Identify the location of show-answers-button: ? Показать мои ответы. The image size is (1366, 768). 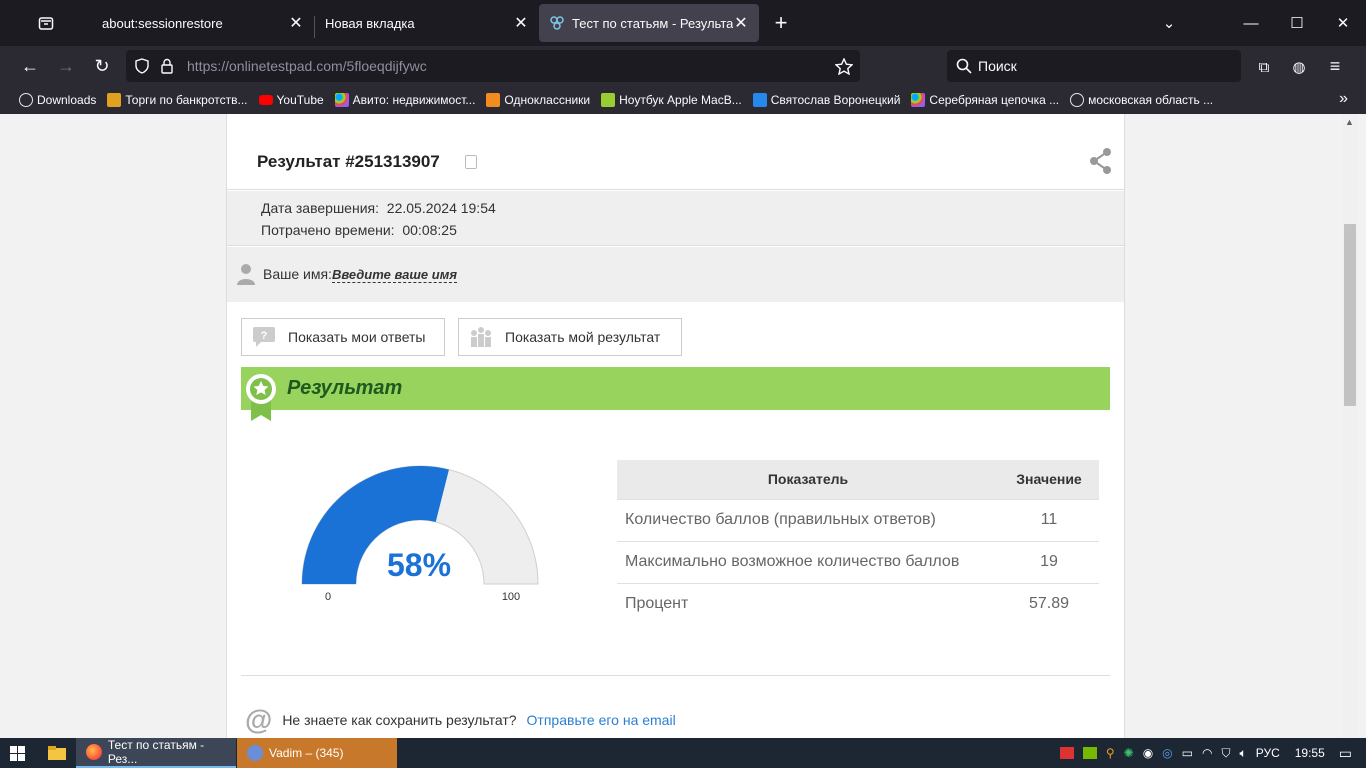
(343, 337).